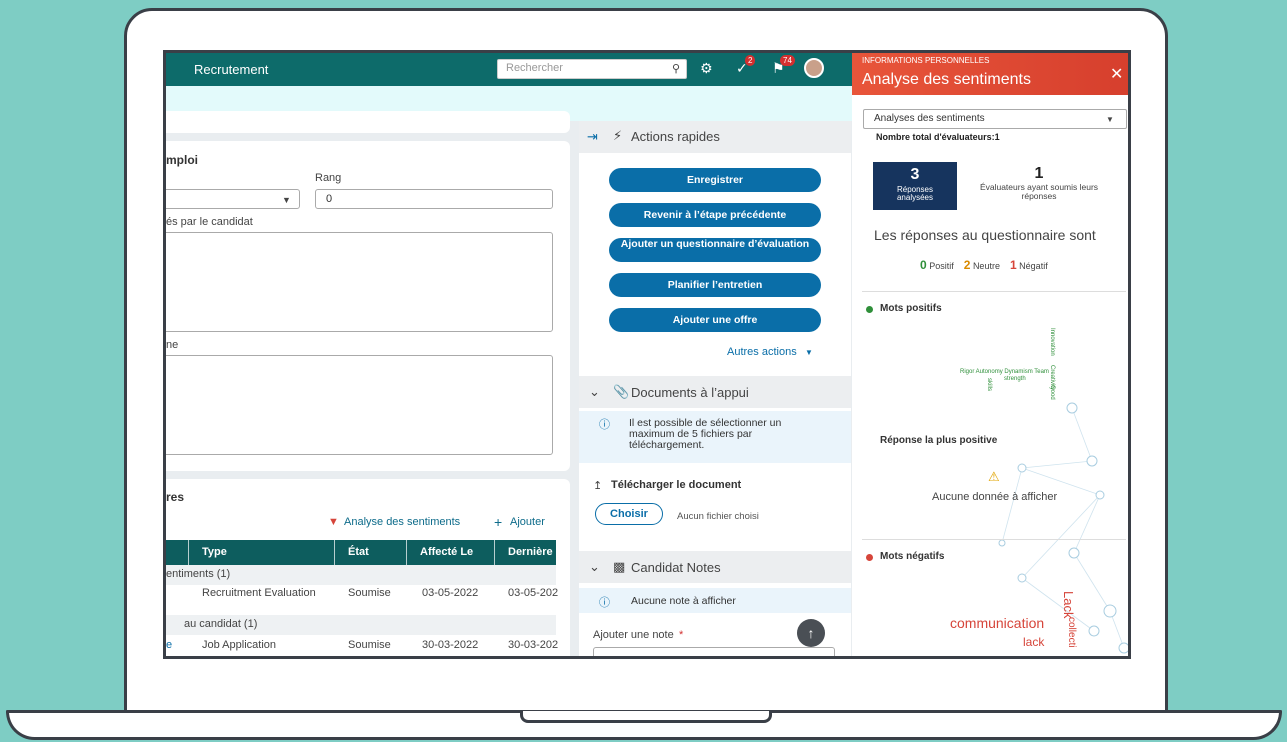  What do you see at coordinates (714, 651) in the screenshot?
I see `add-note-input` at bounding box center [714, 651].